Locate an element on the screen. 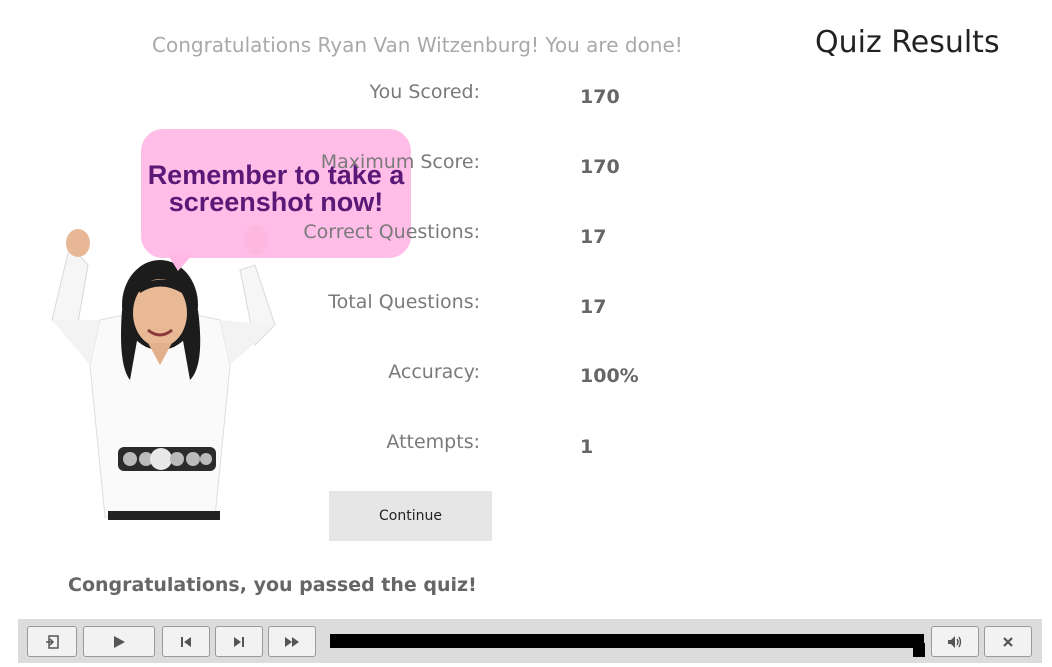 This screenshot has height=667, width=1052. speech-bubble-tail is located at coordinates (180, 263).